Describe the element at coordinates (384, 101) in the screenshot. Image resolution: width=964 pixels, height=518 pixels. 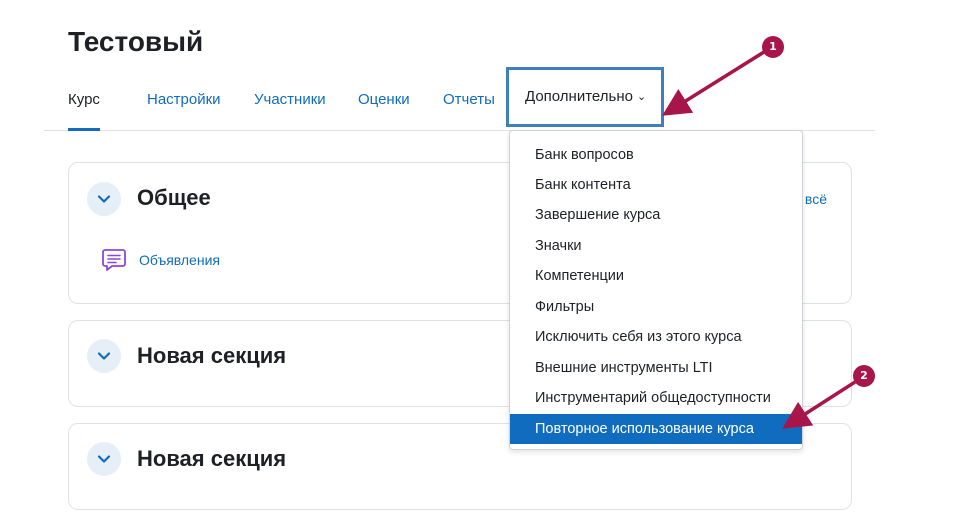
I see `tab-grades: Оценки` at that location.